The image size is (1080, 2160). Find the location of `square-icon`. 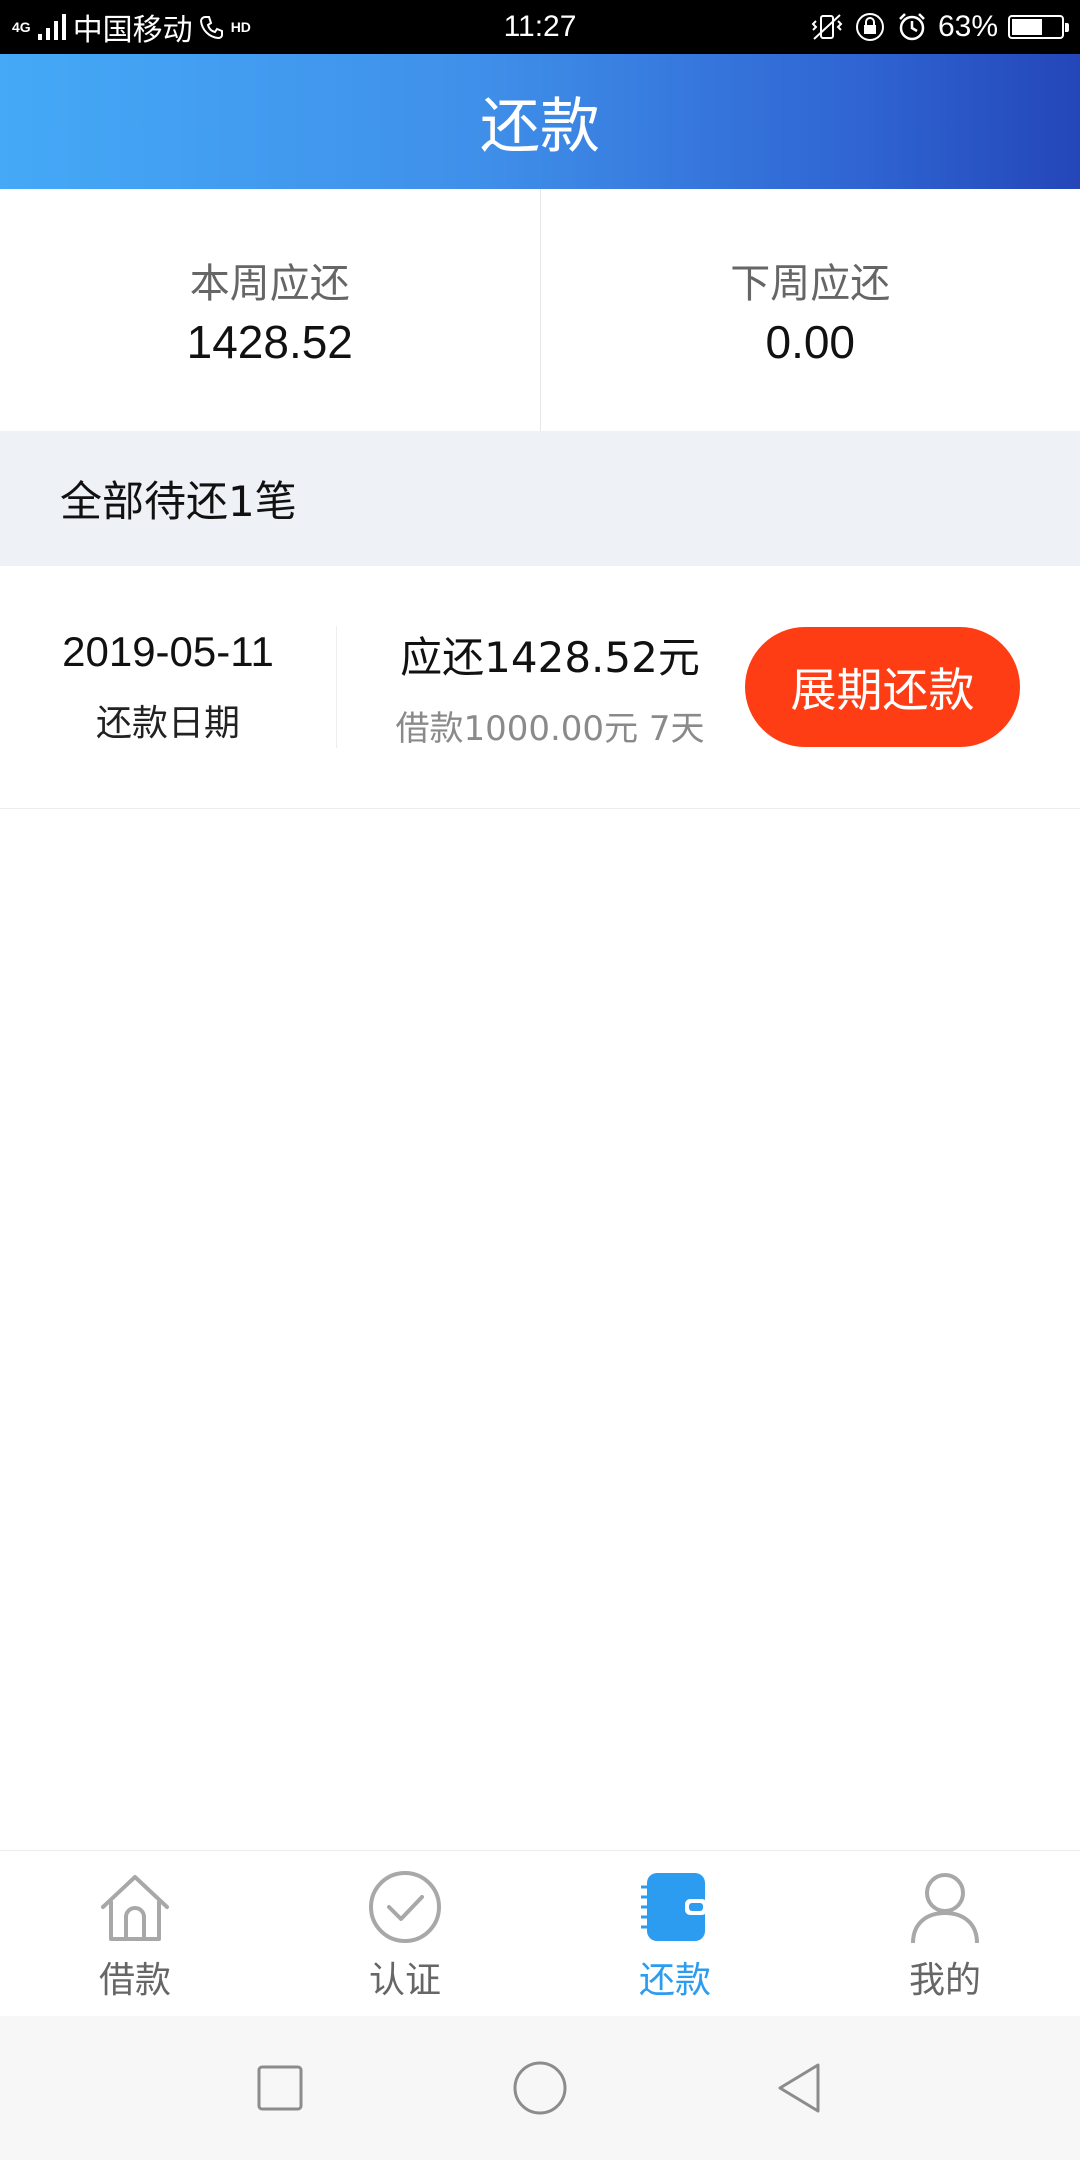

square-icon is located at coordinates (280, 2088).